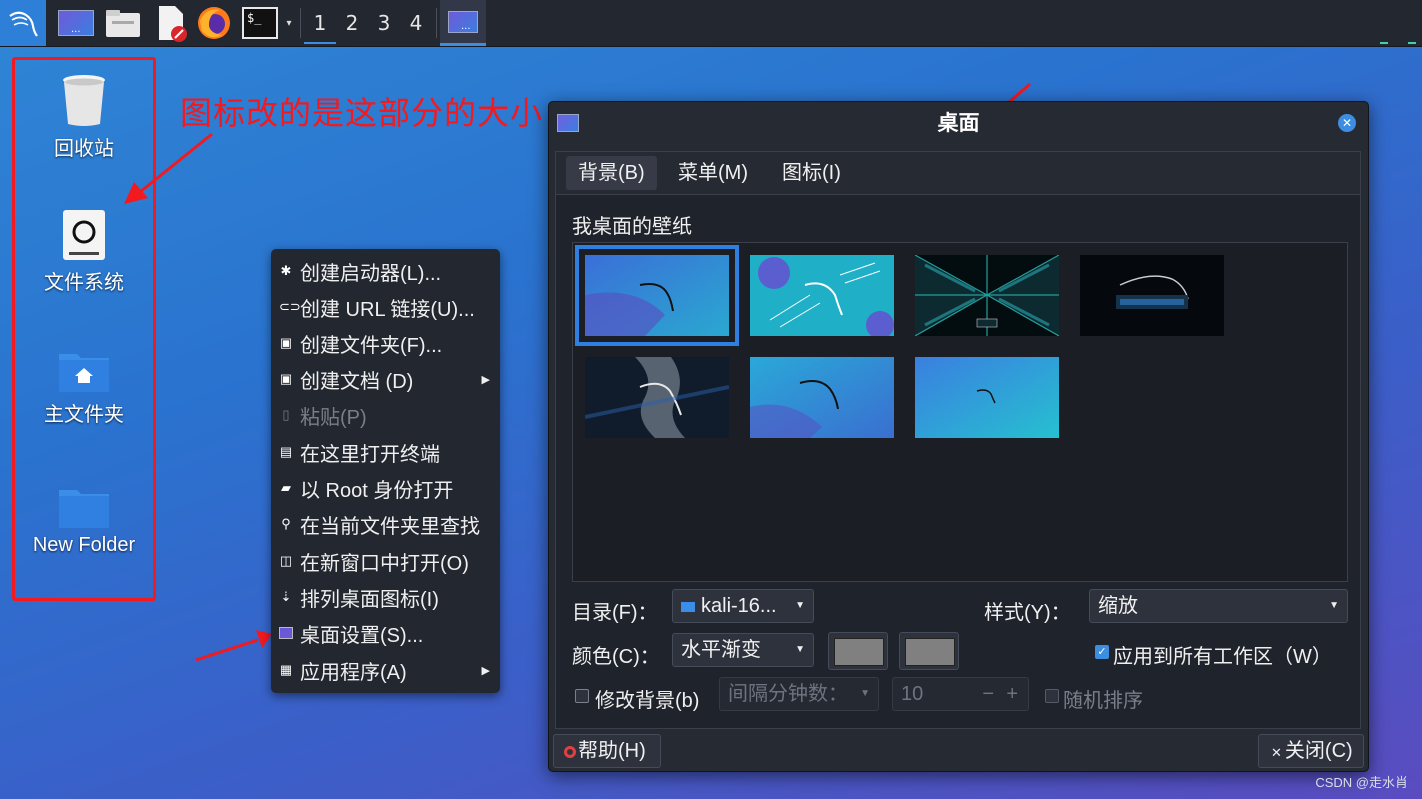  Describe the element at coordinates (286, 414) in the screenshot. I see `paste-icon: ▯` at that location.